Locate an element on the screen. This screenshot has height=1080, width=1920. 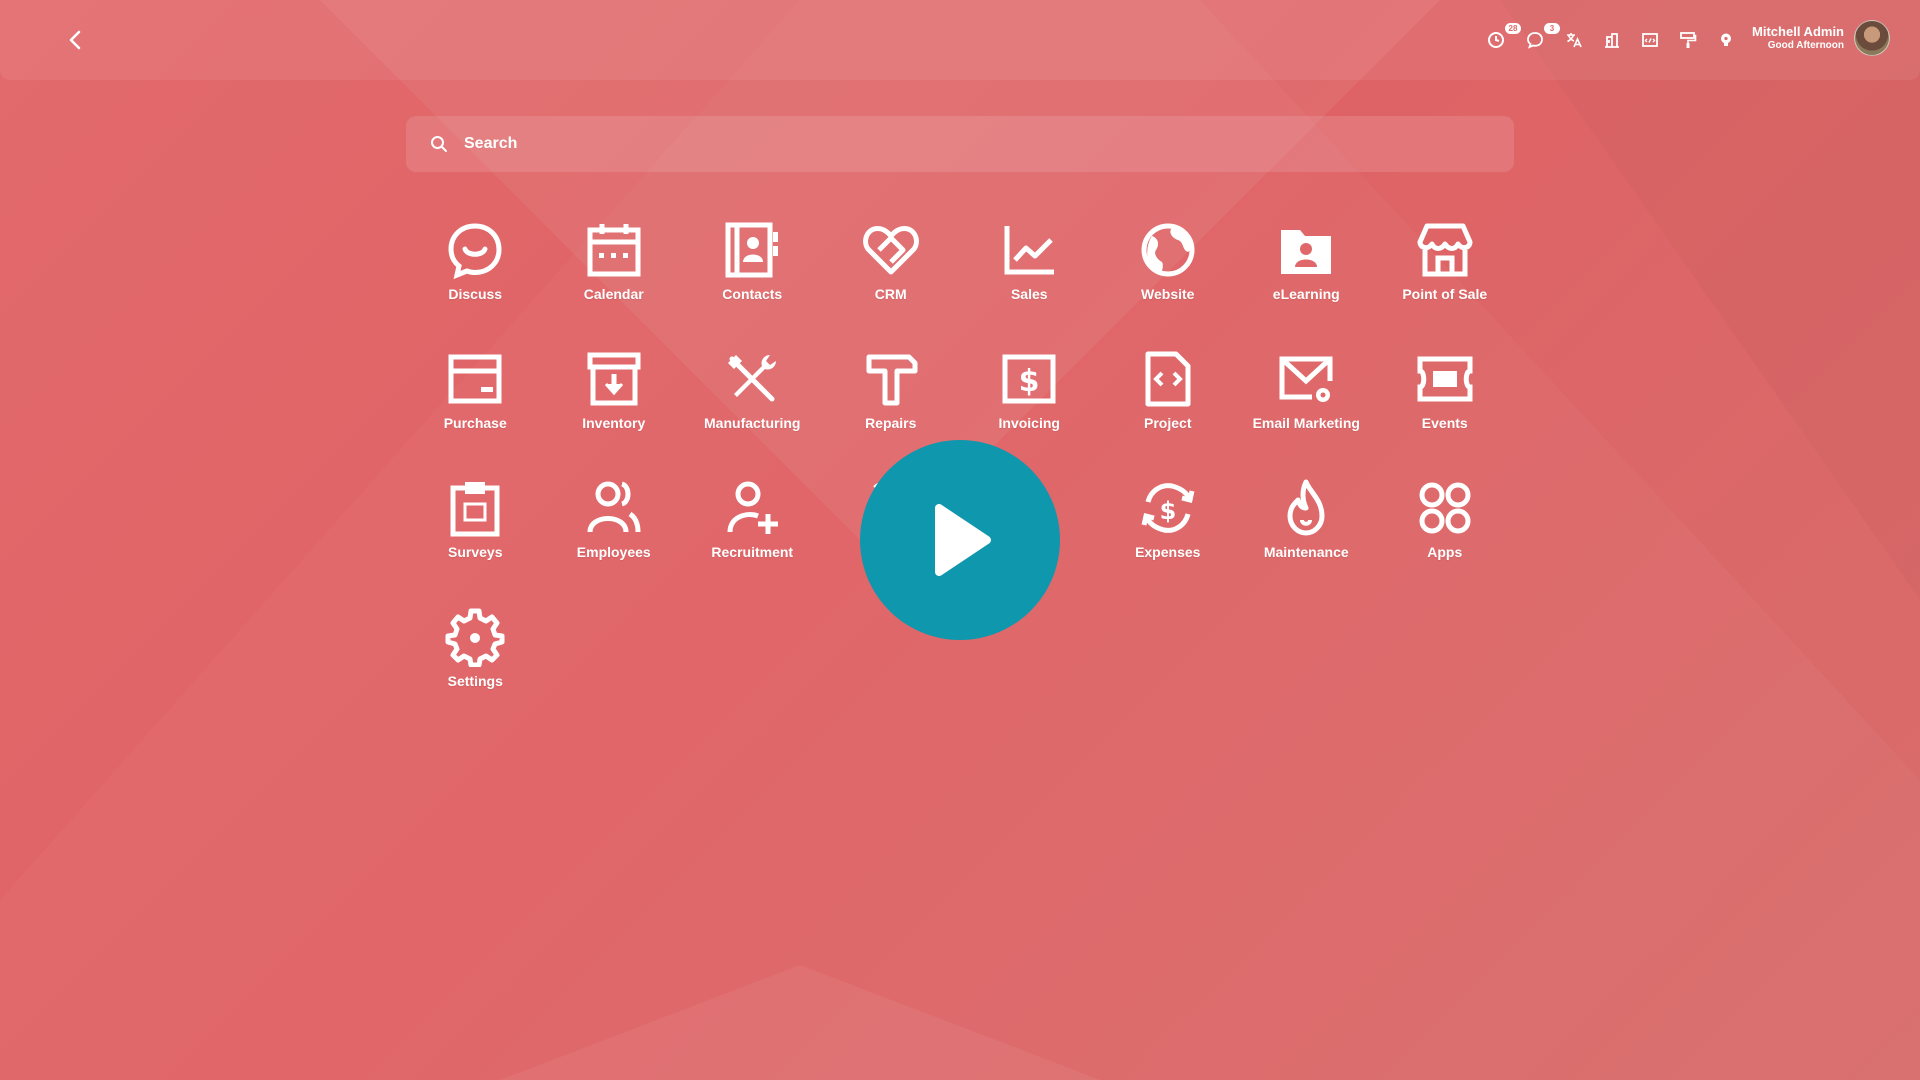
translate-icon is located at coordinates (1574, 40).